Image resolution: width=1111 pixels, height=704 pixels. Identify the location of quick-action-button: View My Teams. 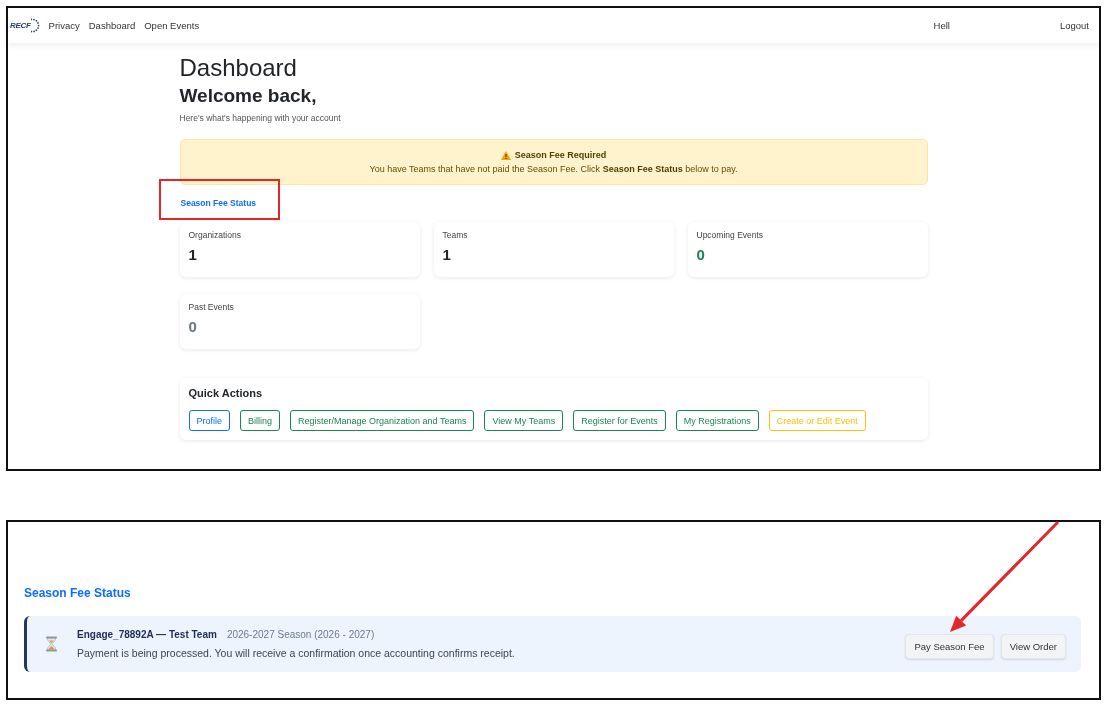
(524, 420).